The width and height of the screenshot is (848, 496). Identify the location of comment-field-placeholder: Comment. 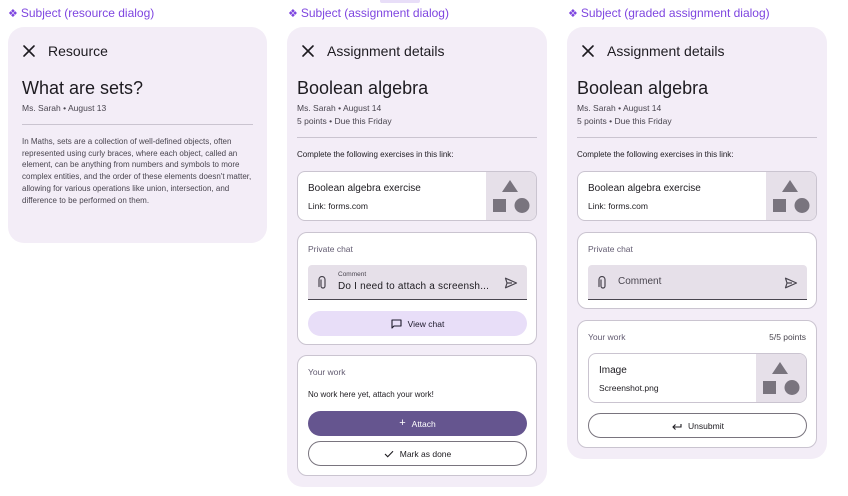
(640, 281).